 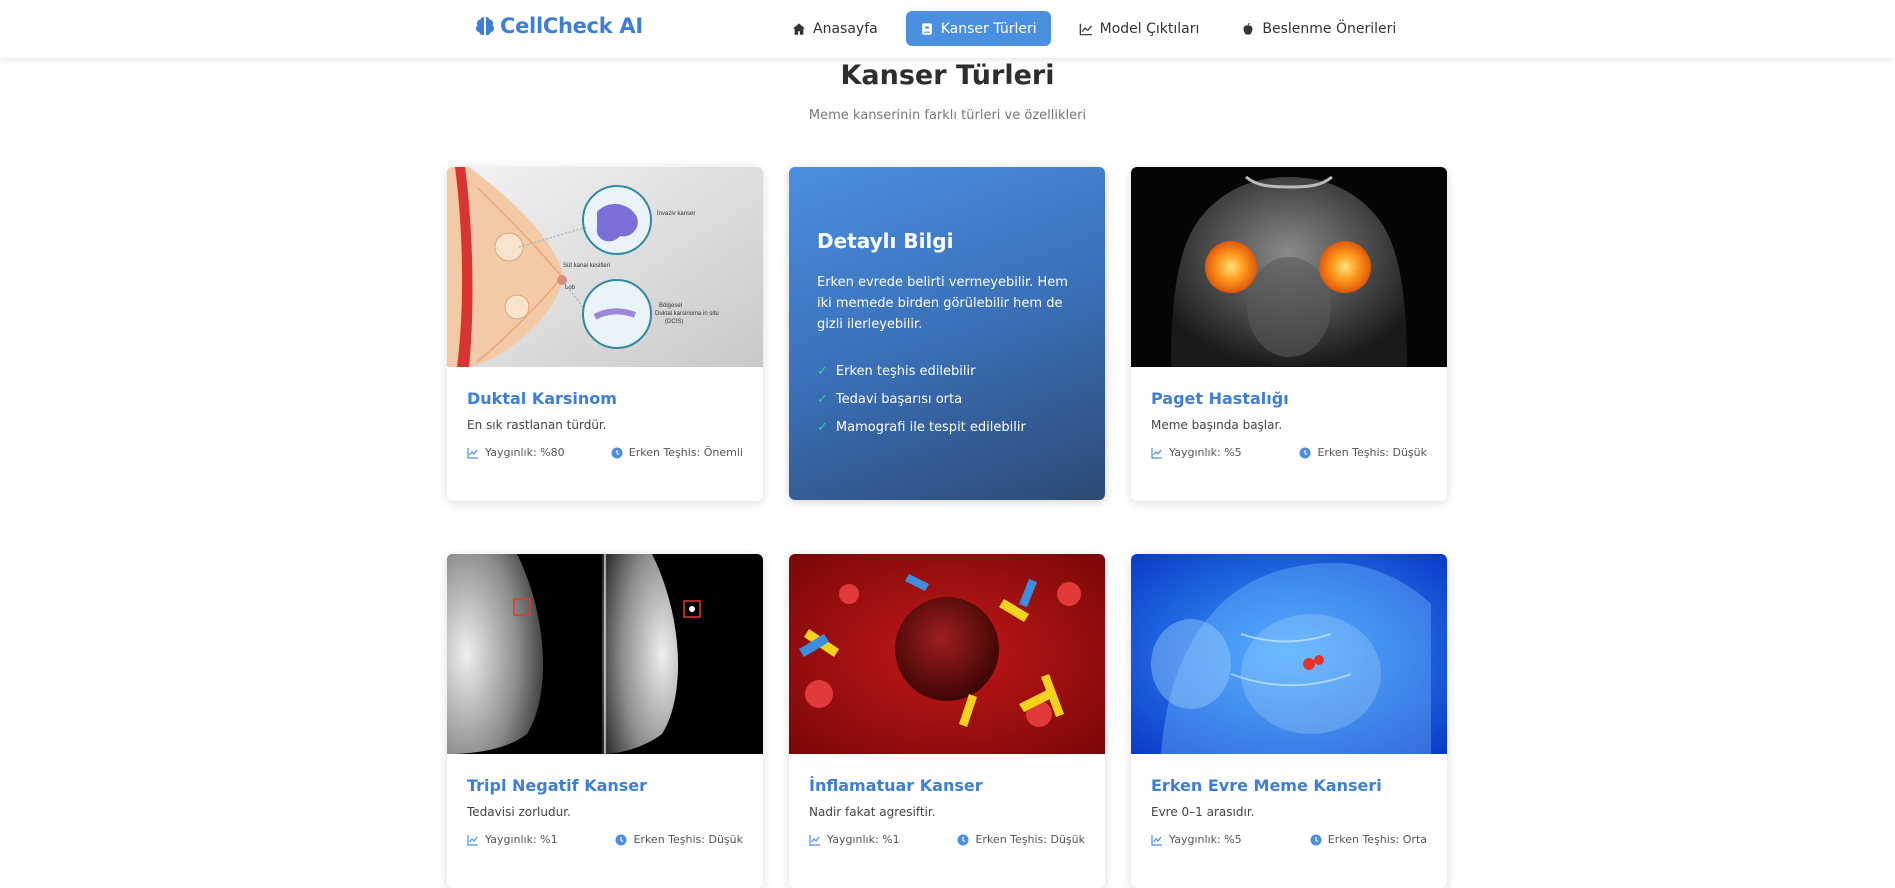 What do you see at coordinates (1203, 812) in the screenshot?
I see `card-desc: Evre 0–1 arasıdır.` at bounding box center [1203, 812].